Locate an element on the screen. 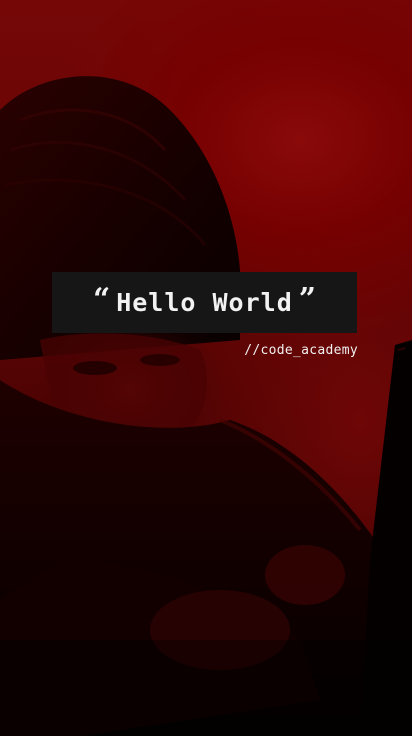 This screenshot has height=736, width=412. headline-box: “ Hello World ” is located at coordinates (204, 302).